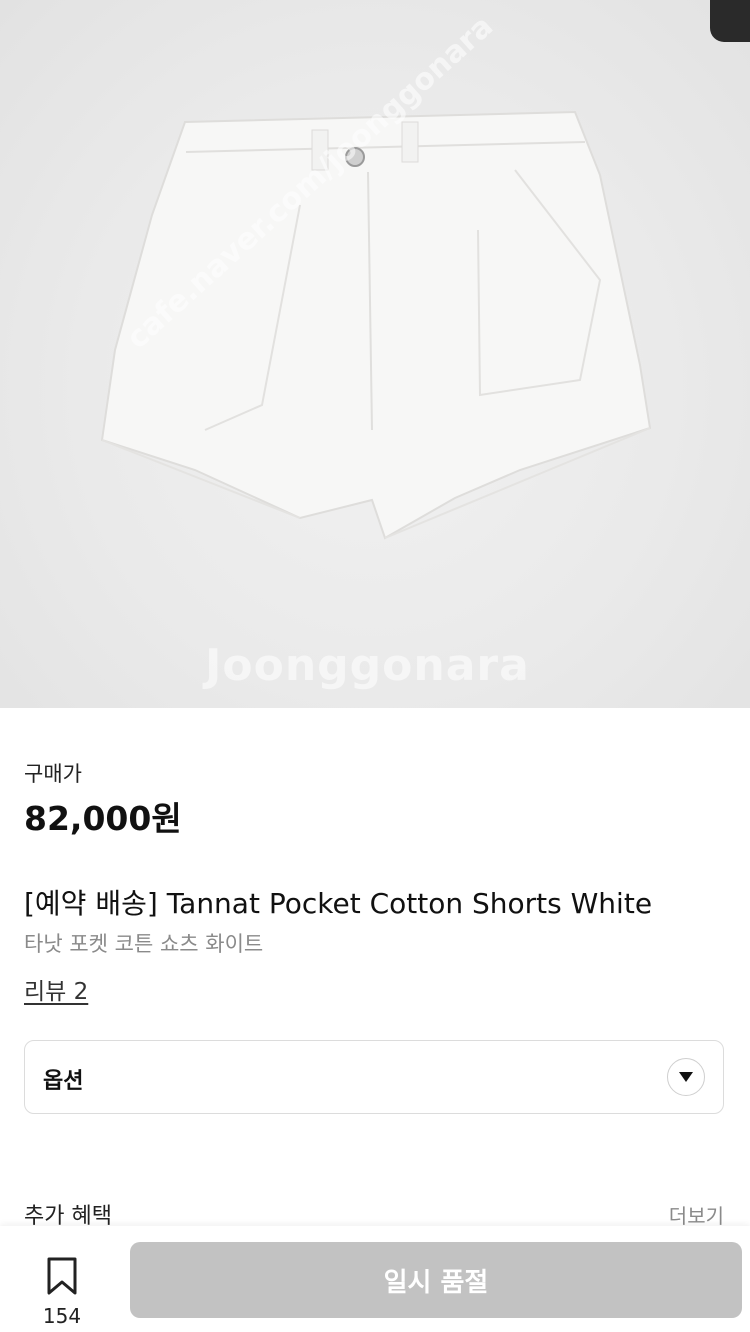 This screenshot has width=750, height=1332. I want to click on bottom-action-bar: 154 일시 품절, so click(375, 1279).